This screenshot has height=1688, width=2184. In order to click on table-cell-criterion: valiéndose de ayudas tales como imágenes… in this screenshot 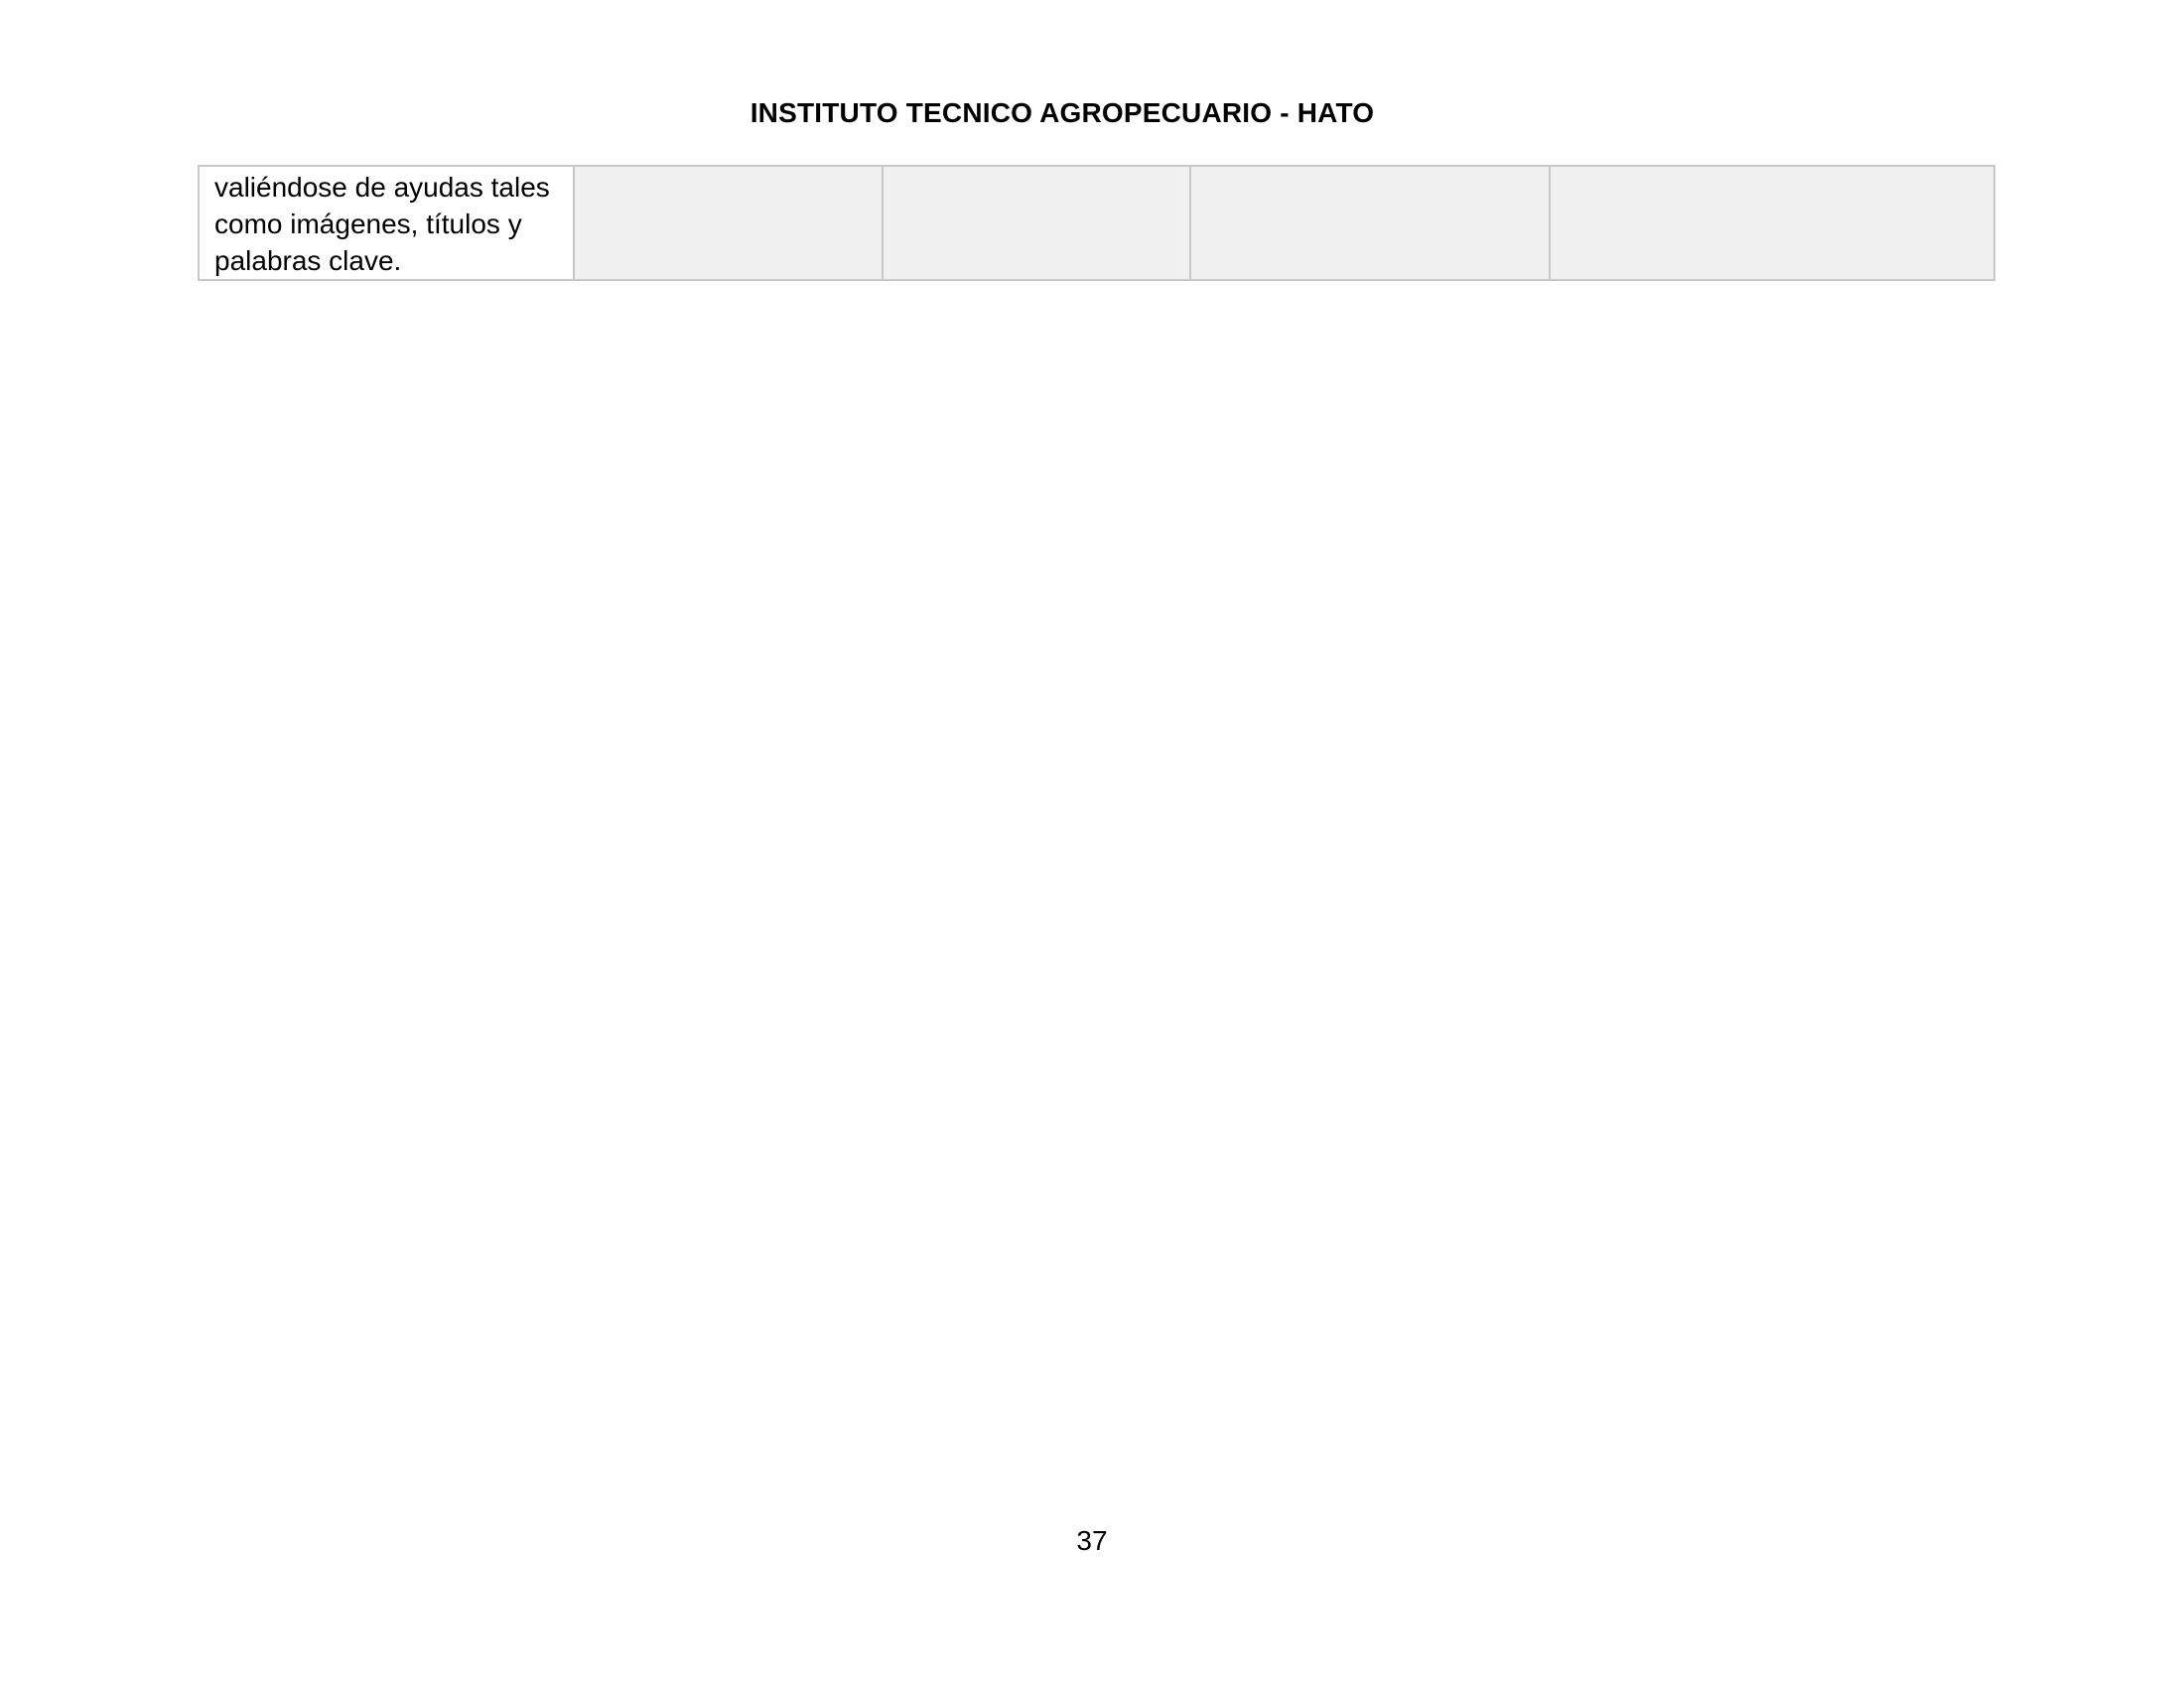, I will do `click(386, 223)`.